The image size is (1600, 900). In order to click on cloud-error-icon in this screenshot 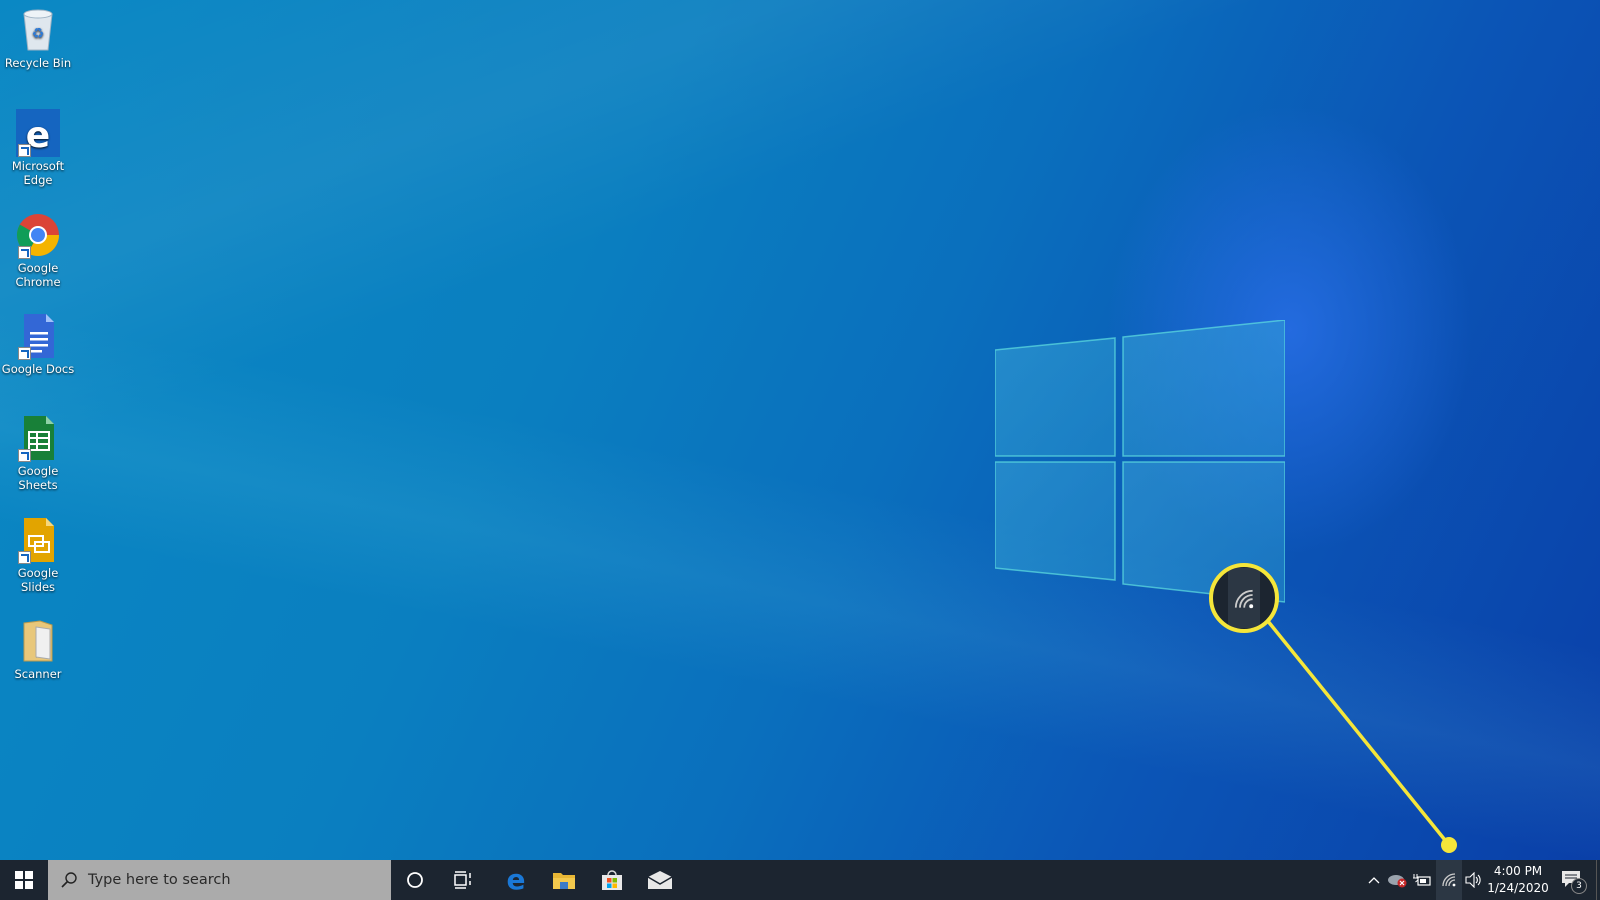, I will do `click(1397, 881)`.